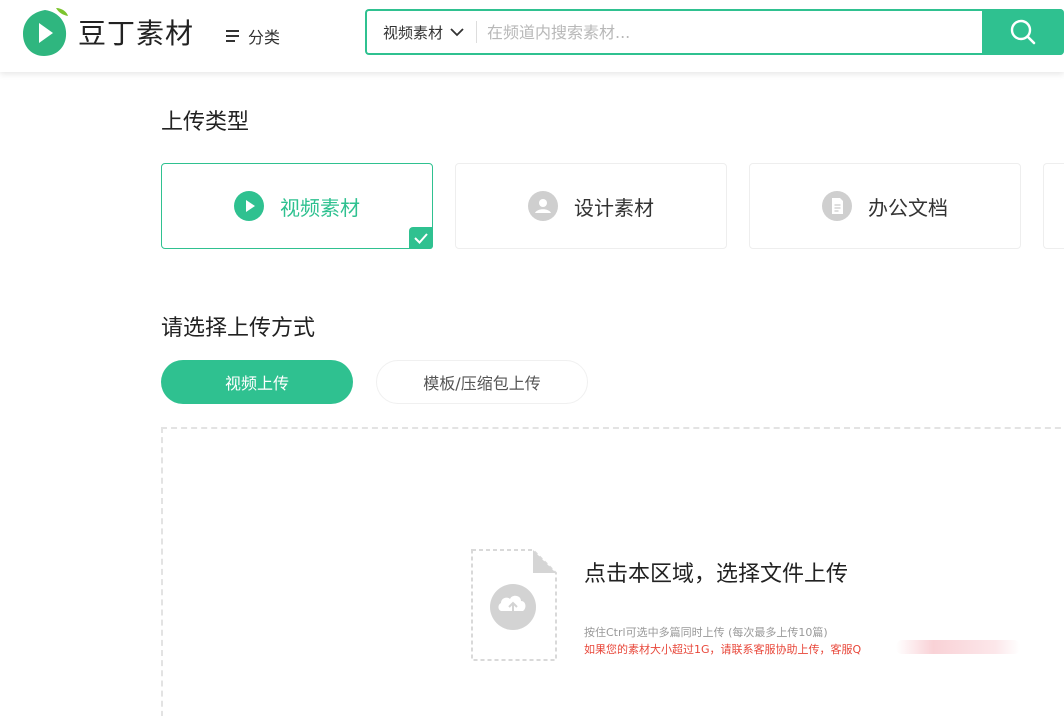 The height and width of the screenshot is (716, 1064). I want to click on type-option-video: 视频素材, so click(297, 206).